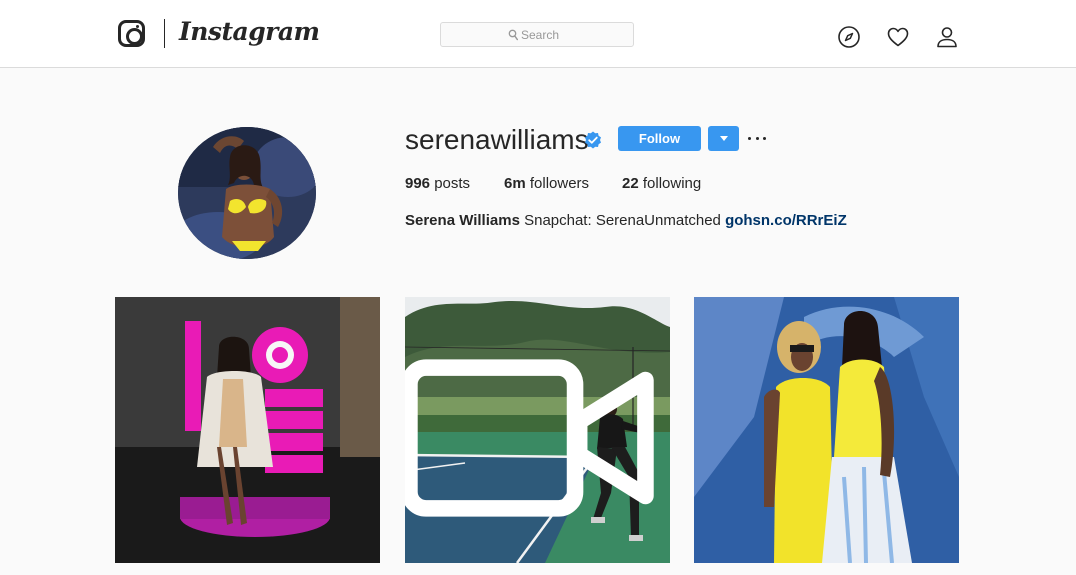 The width and height of the screenshot is (1076, 575). What do you see at coordinates (786, 220) in the screenshot?
I see `bio-external-link: gohsn.co/RRrEiZ` at bounding box center [786, 220].